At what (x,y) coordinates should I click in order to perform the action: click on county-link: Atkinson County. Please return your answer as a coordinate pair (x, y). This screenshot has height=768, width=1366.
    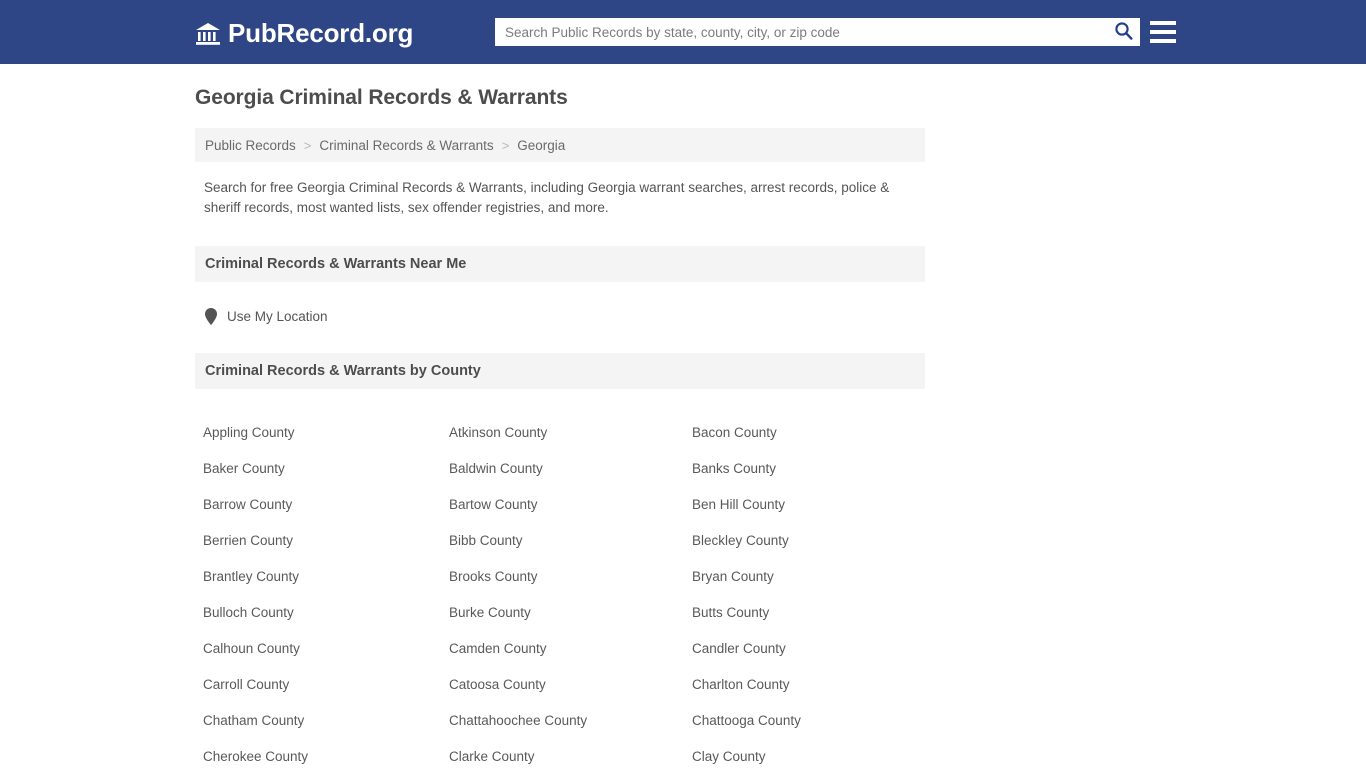
    Looking at the image, I should click on (570, 433).